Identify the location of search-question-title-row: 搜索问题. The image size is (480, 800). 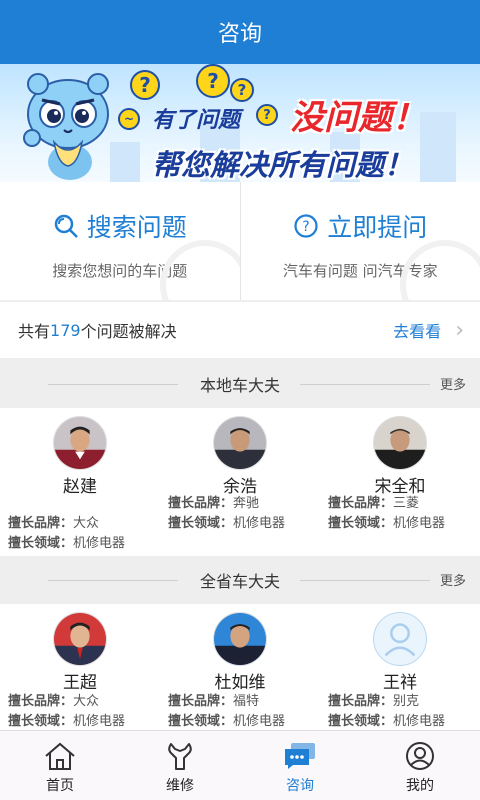
(120, 226).